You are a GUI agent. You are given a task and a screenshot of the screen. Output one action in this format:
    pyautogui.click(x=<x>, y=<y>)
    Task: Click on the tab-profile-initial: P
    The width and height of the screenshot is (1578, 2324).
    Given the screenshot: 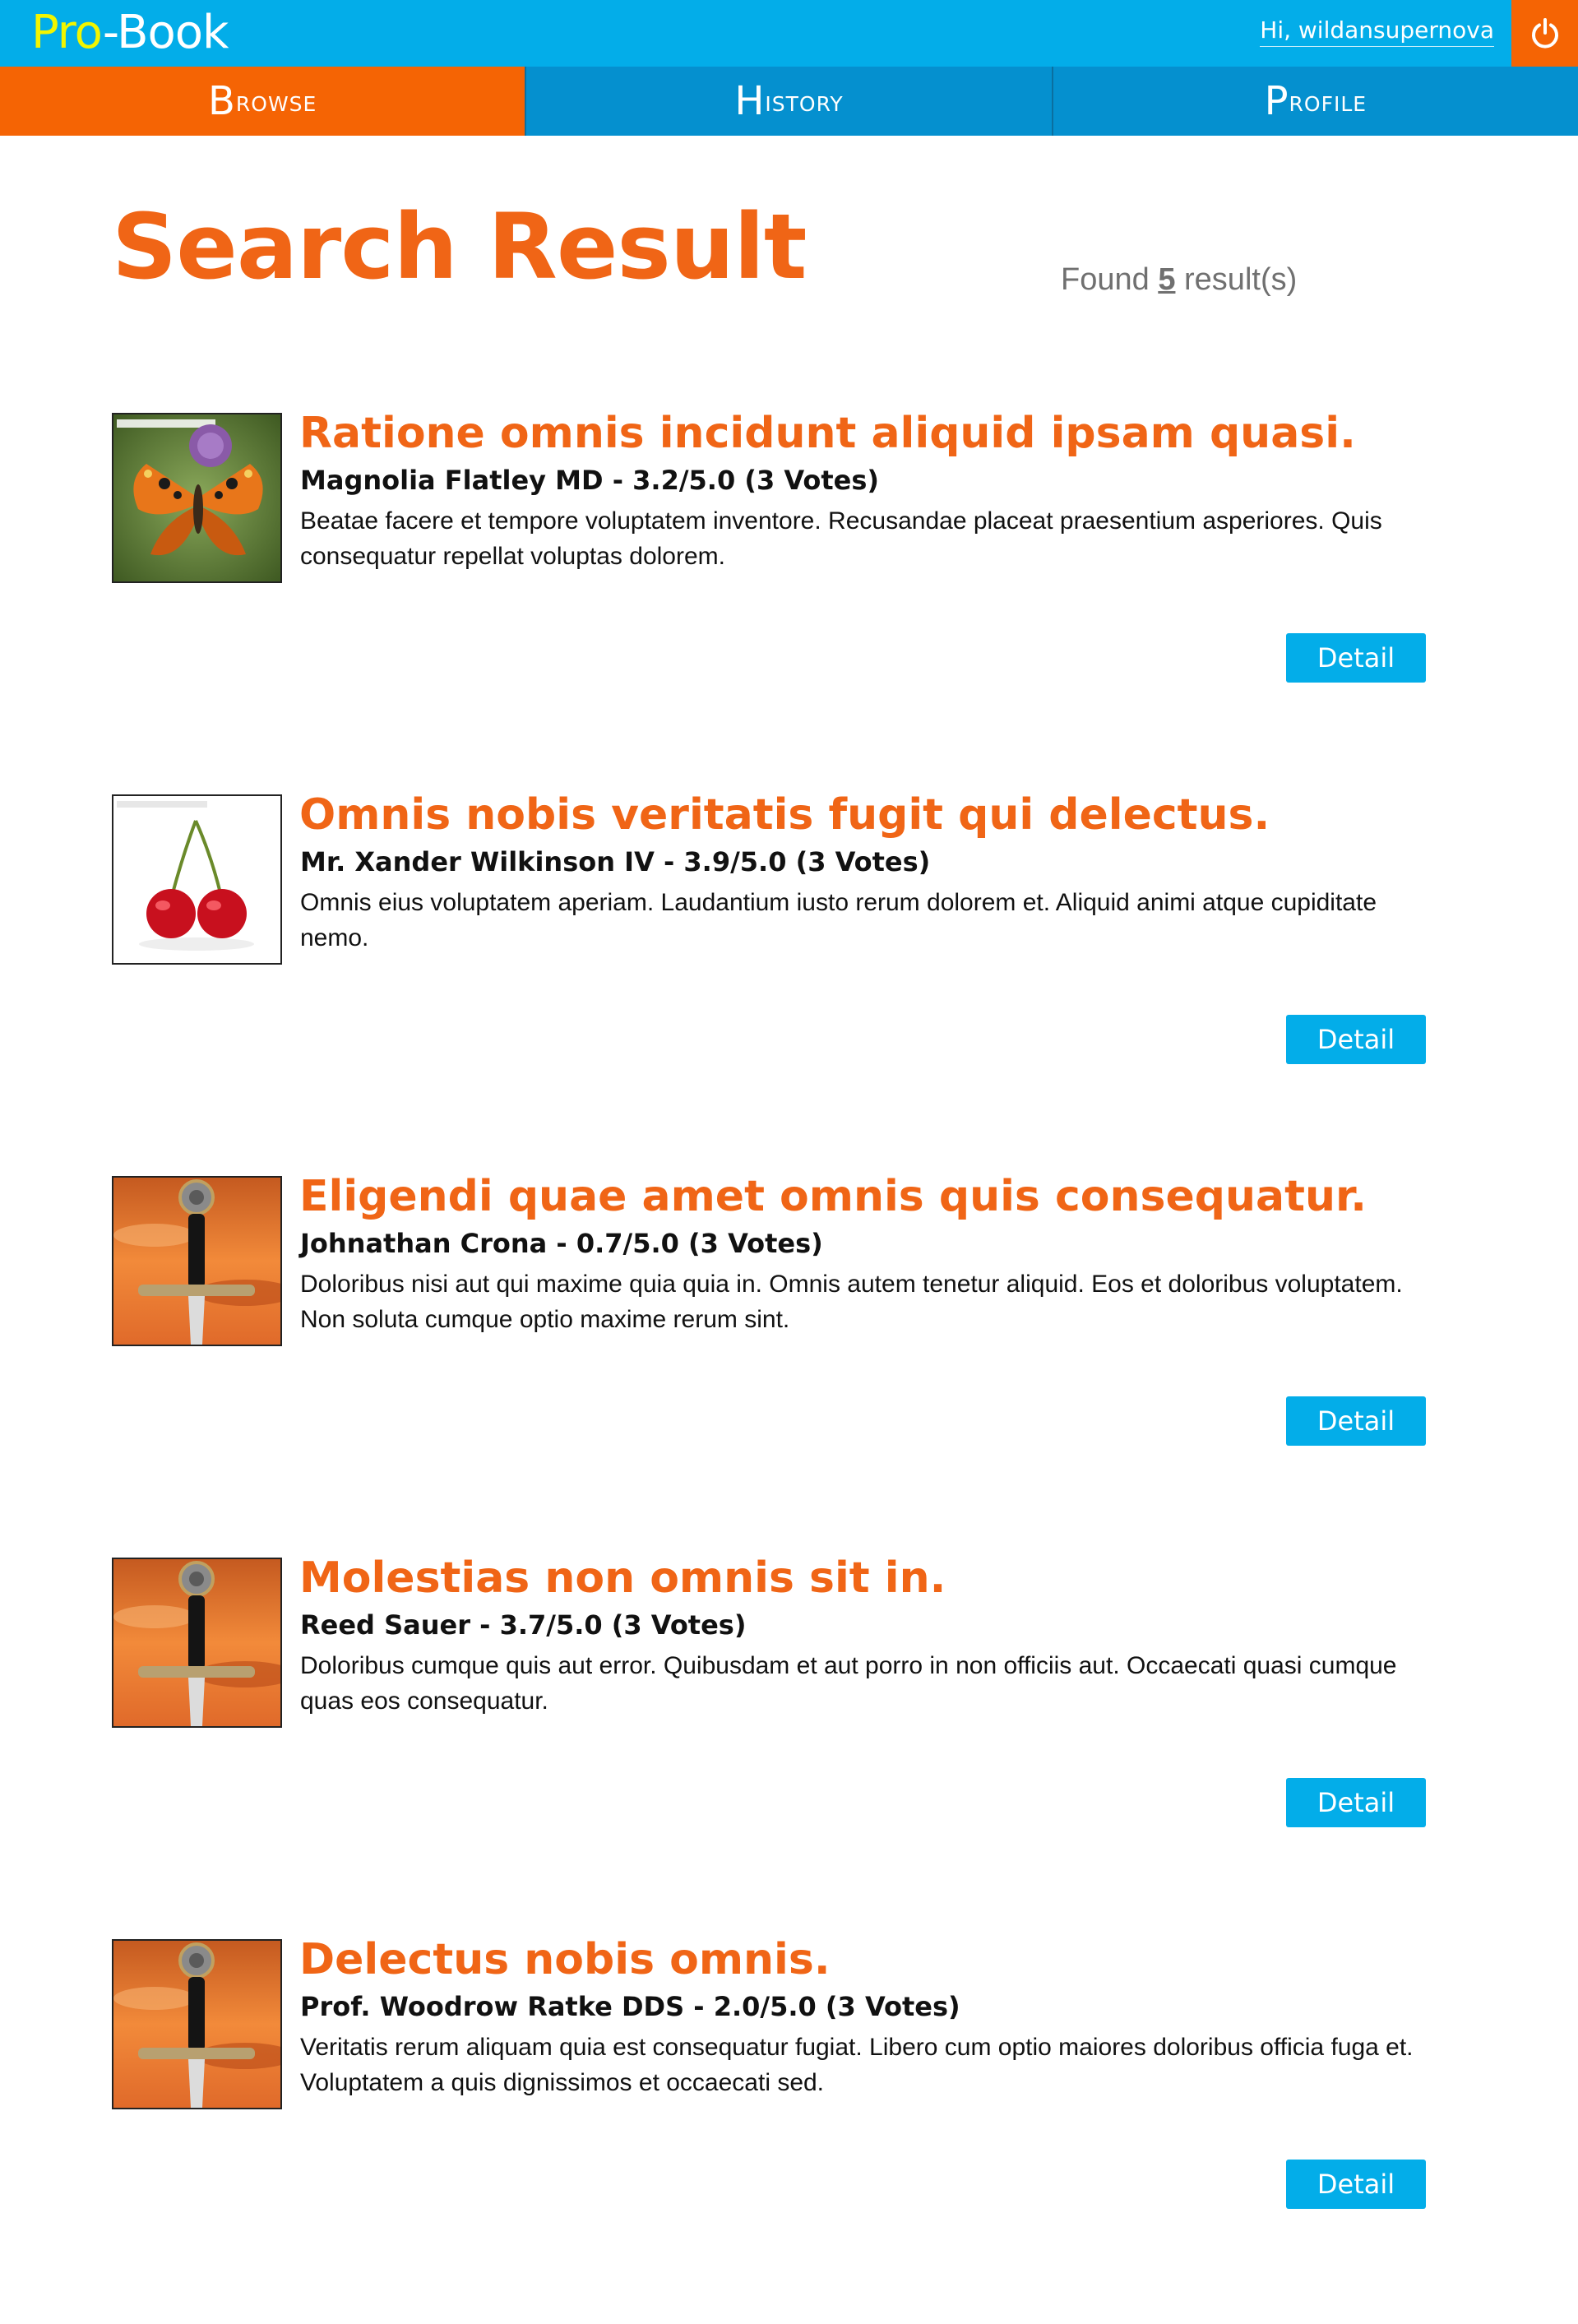 What is the action you would take?
    pyautogui.click(x=1276, y=101)
    